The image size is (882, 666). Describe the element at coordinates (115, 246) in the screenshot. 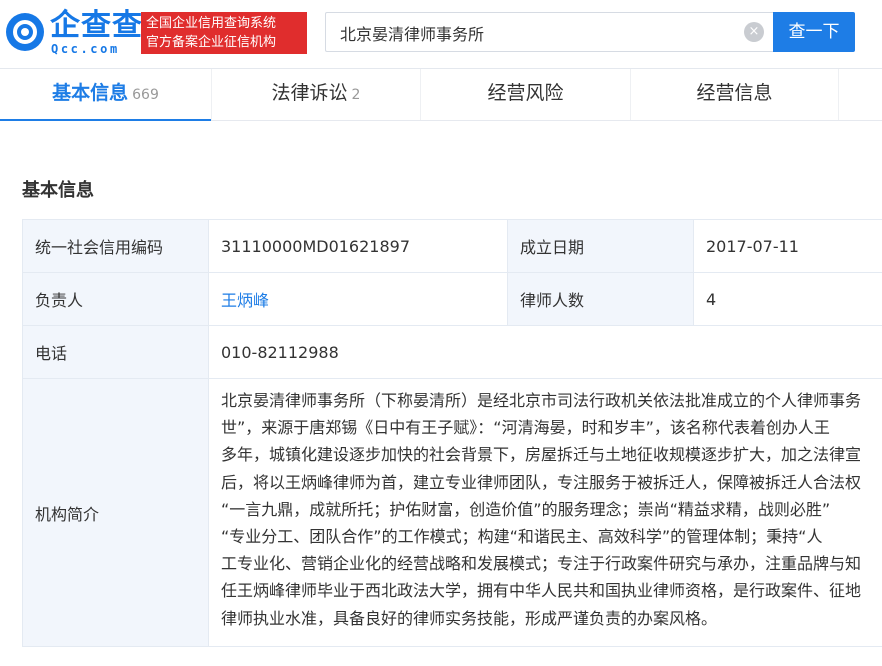

I see `credit-code-label: 统一社会信用编码` at that location.